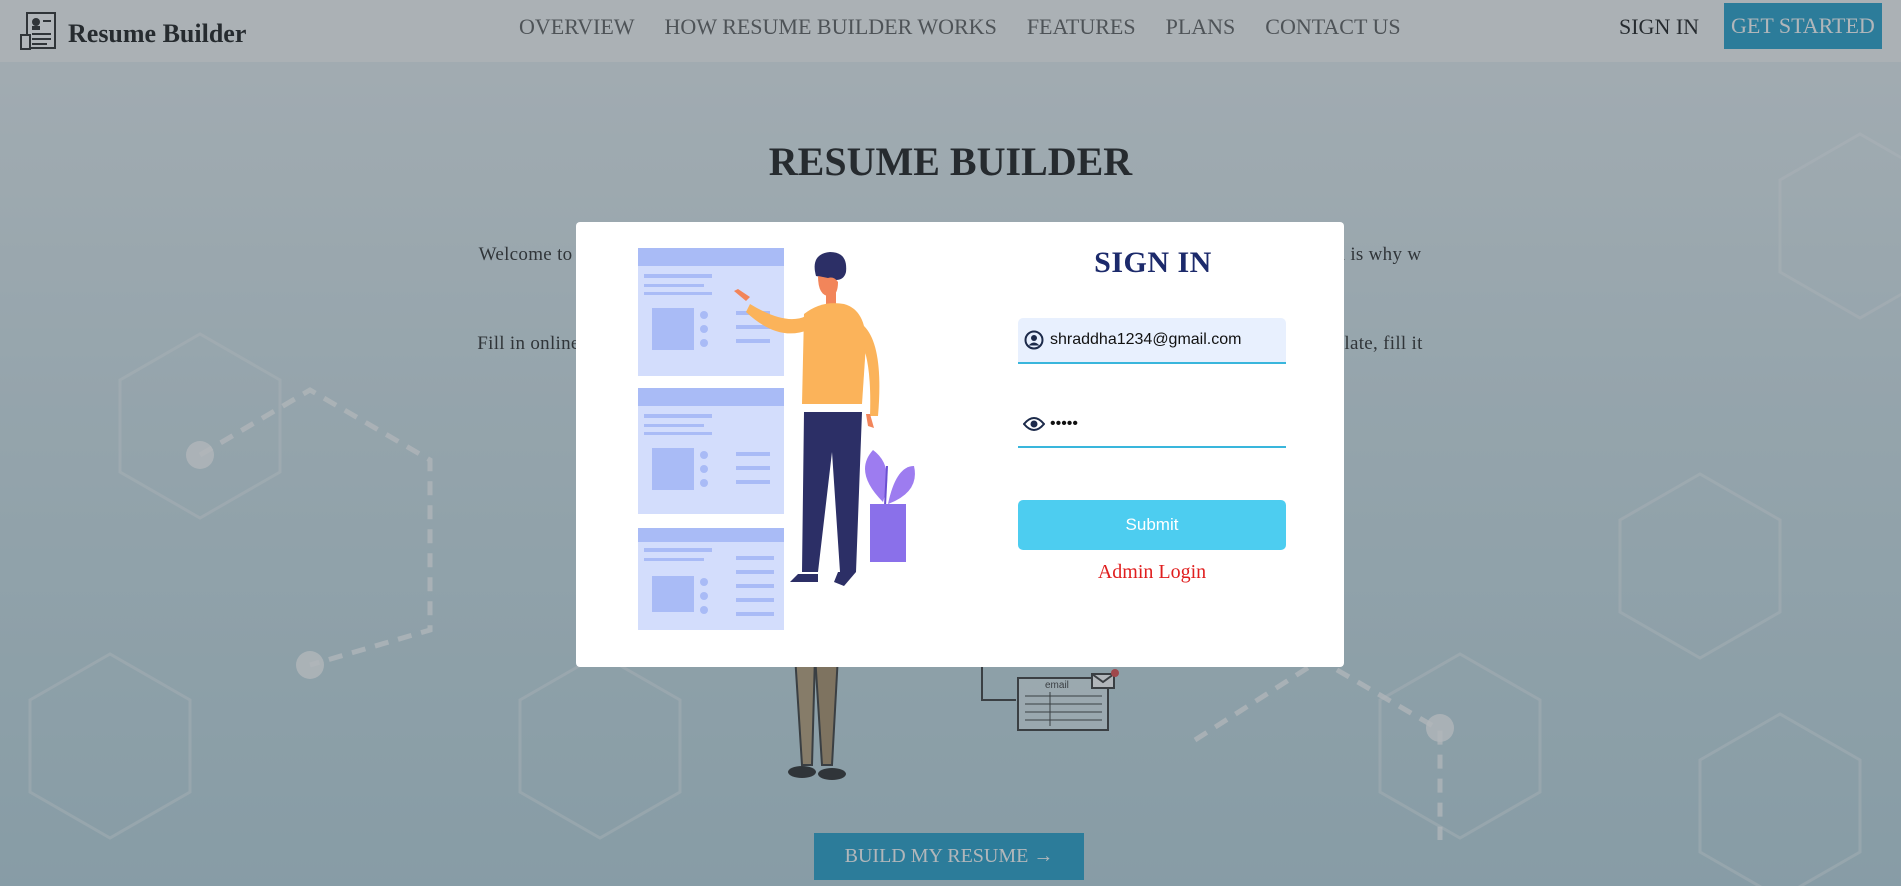 This screenshot has height=886, width=1901. I want to click on user-icon, so click(1034, 340).